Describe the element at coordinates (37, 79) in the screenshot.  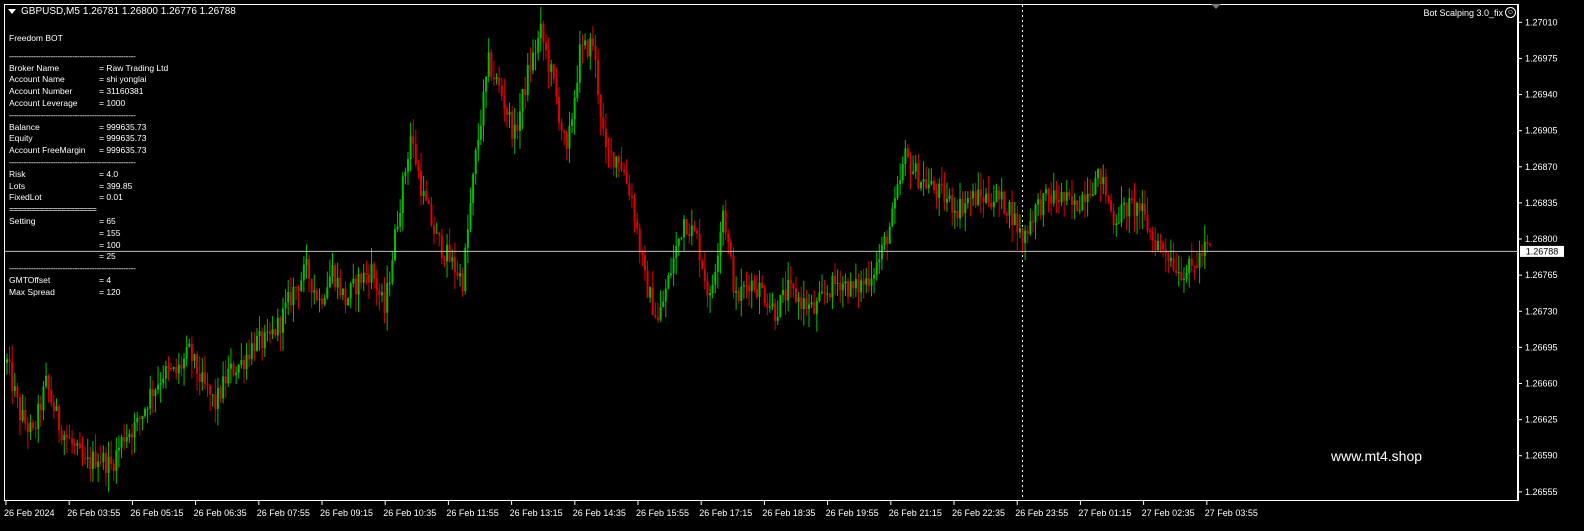
I see `info-key: Account Name` at that location.